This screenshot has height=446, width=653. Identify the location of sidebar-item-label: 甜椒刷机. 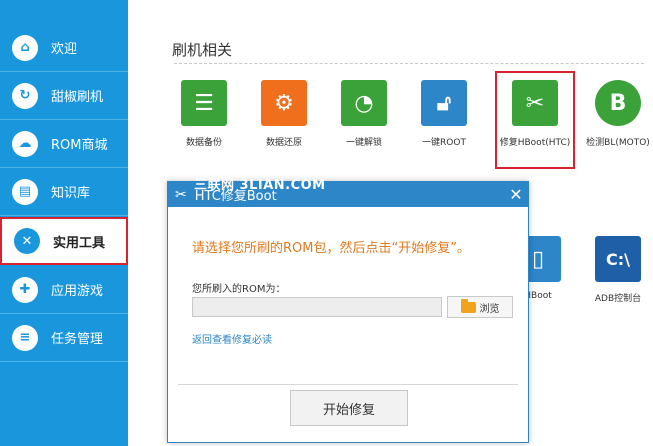
(77, 97).